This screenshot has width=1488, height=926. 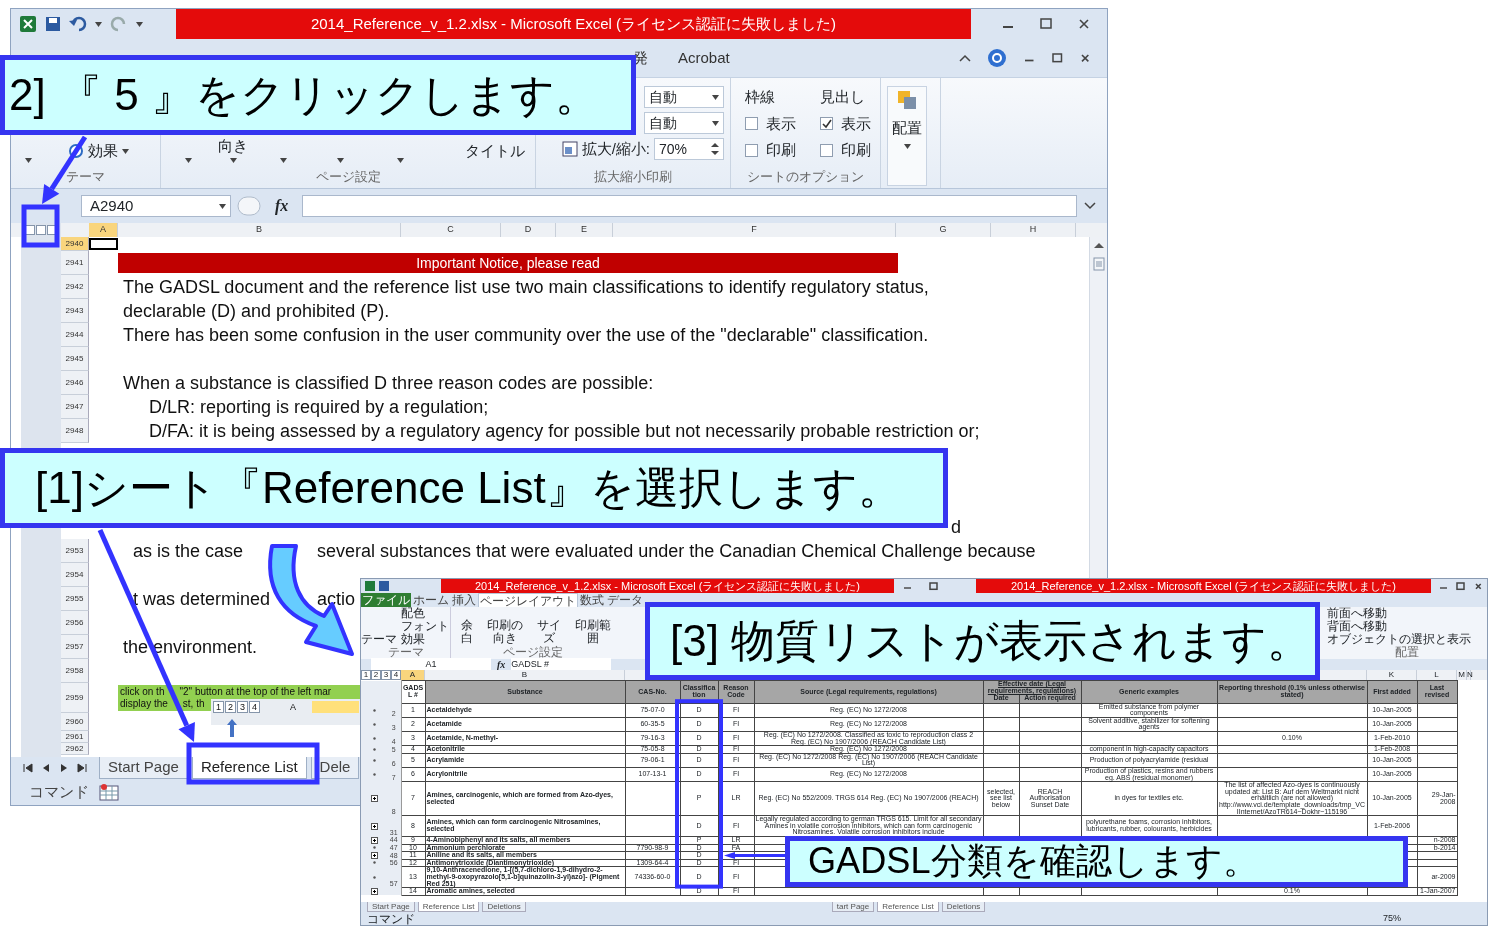 What do you see at coordinates (75, 647) in the screenshot?
I see `row-number: 2957` at bounding box center [75, 647].